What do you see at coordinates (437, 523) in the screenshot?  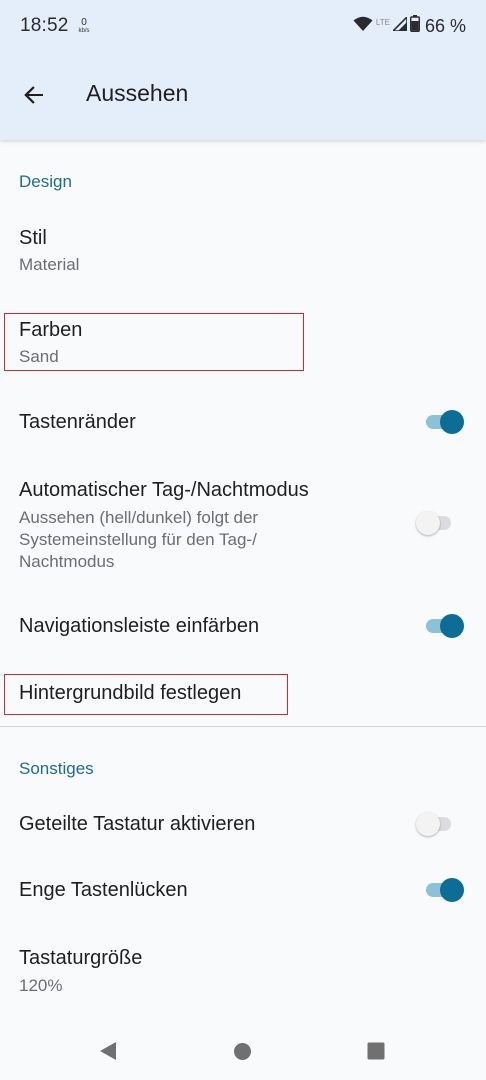 I see `auto-day-night-toggle` at bounding box center [437, 523].